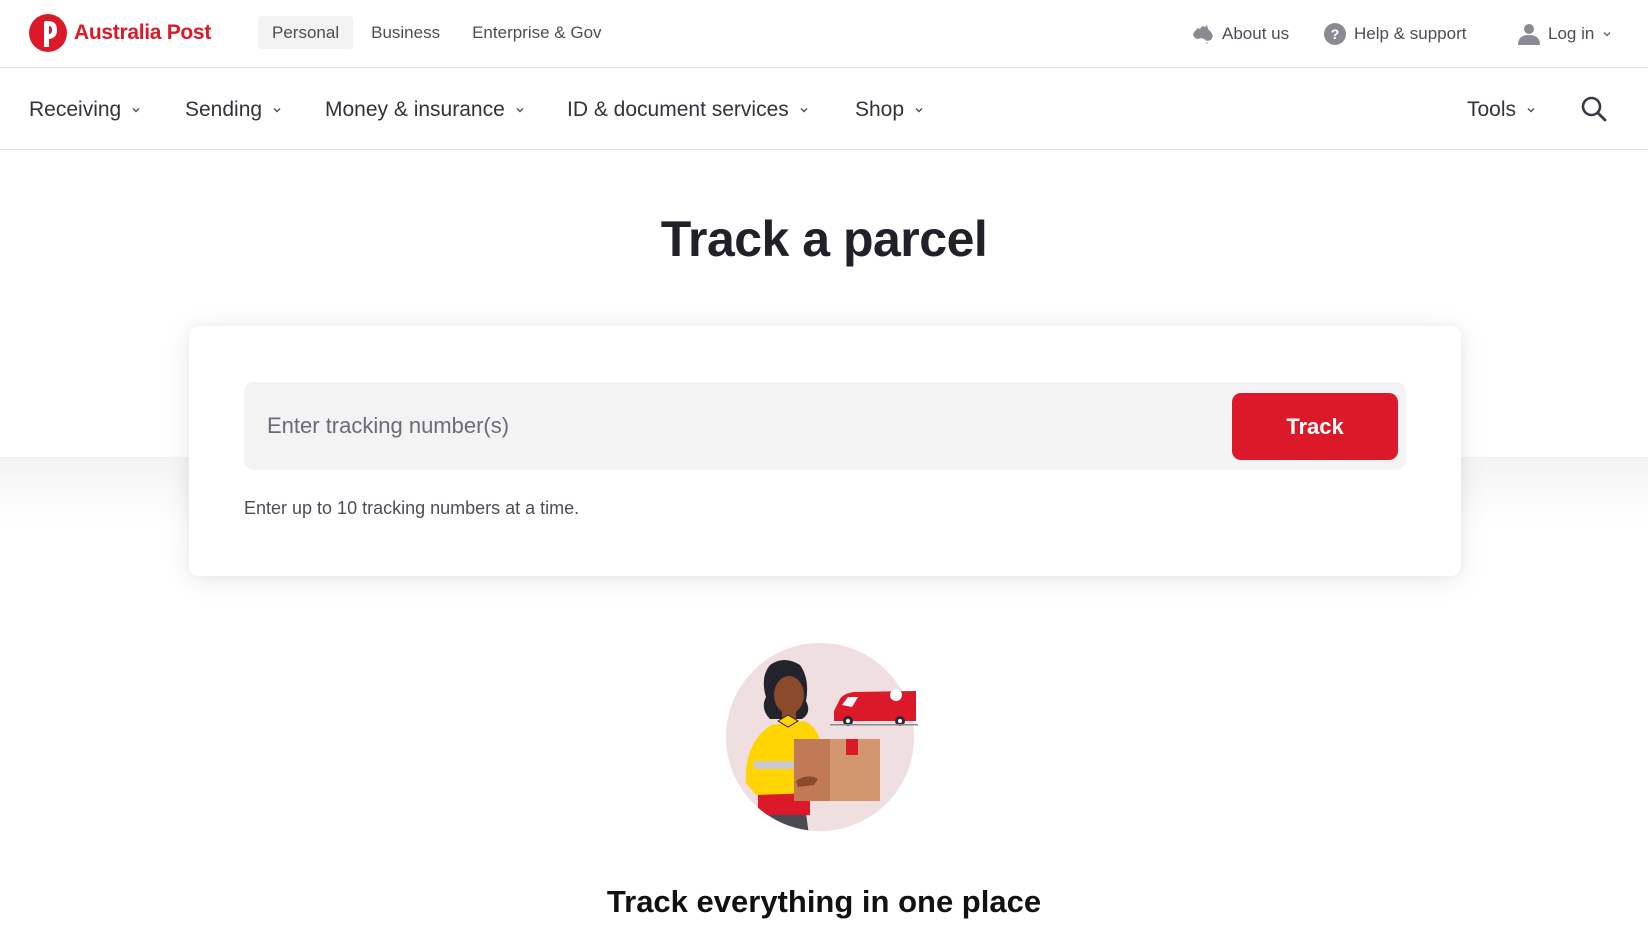 The image size is (1648, 927). I want to click on nav-shop: Shop, so click(889, 110).